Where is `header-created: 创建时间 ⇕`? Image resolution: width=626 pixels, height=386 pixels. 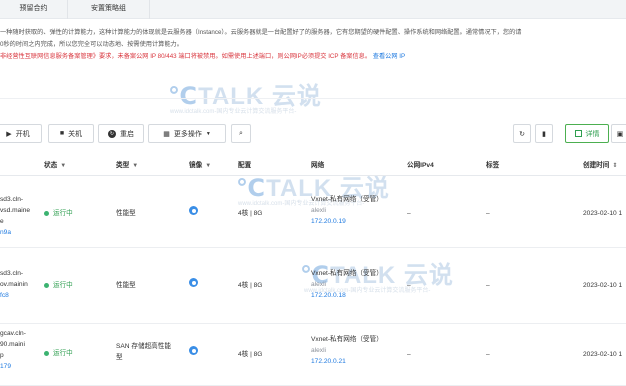 header-created: 创建时间 ⇕ is located at coordinates (600, 164).